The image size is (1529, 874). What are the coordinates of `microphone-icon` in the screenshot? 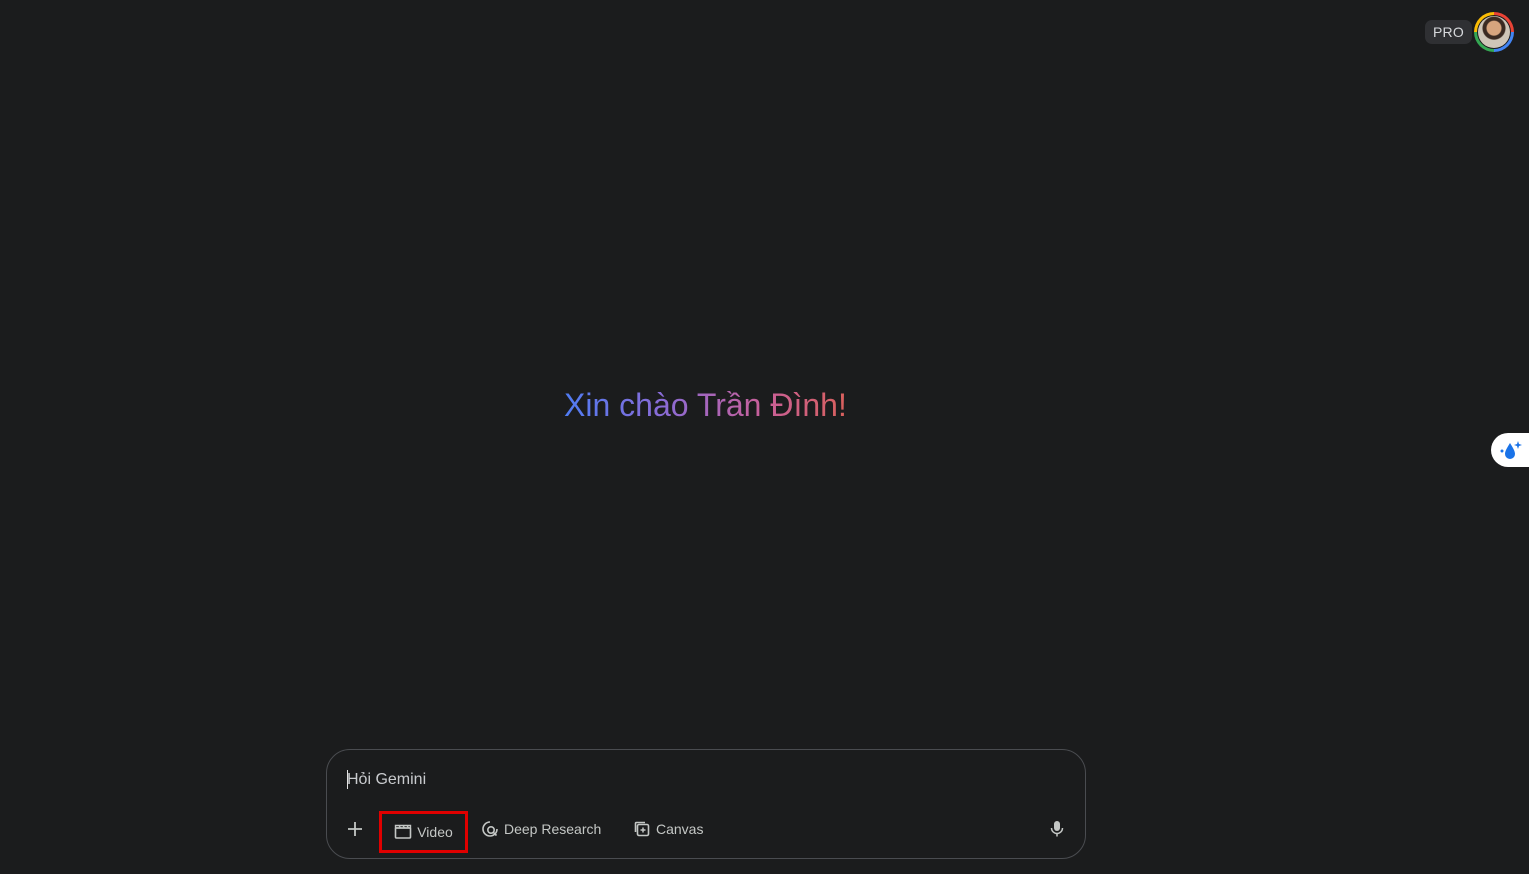 It's located at (1057, 829).